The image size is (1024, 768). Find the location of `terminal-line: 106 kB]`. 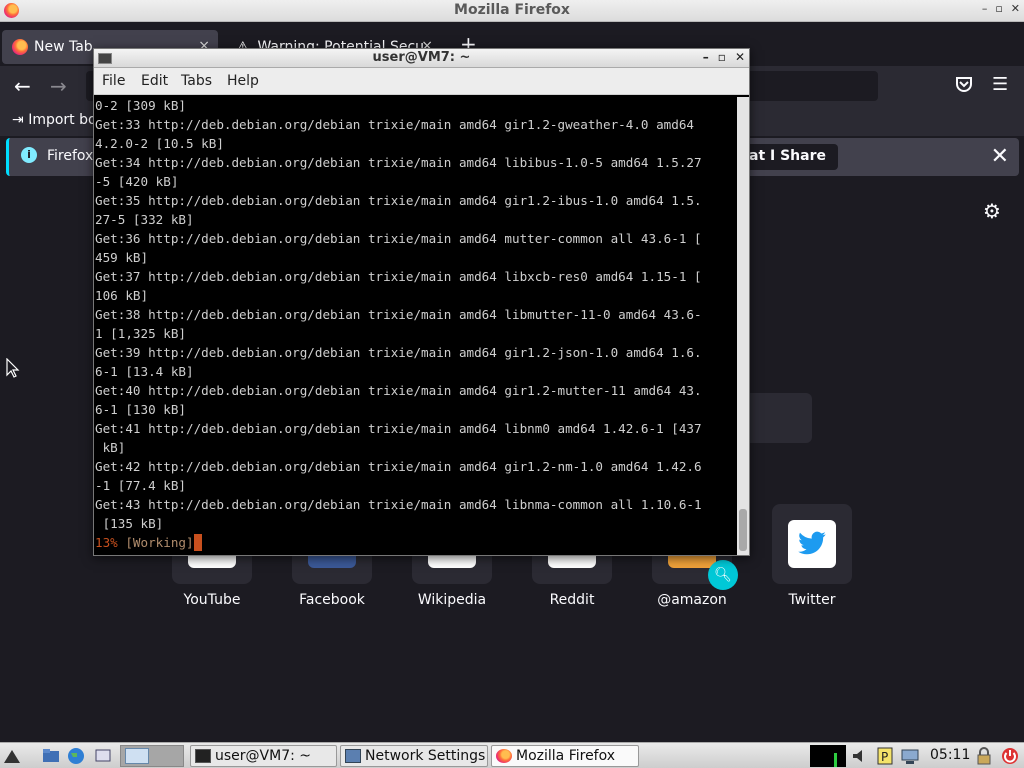

terminal-line: 106 kB] is located at coordinates (122, 295).